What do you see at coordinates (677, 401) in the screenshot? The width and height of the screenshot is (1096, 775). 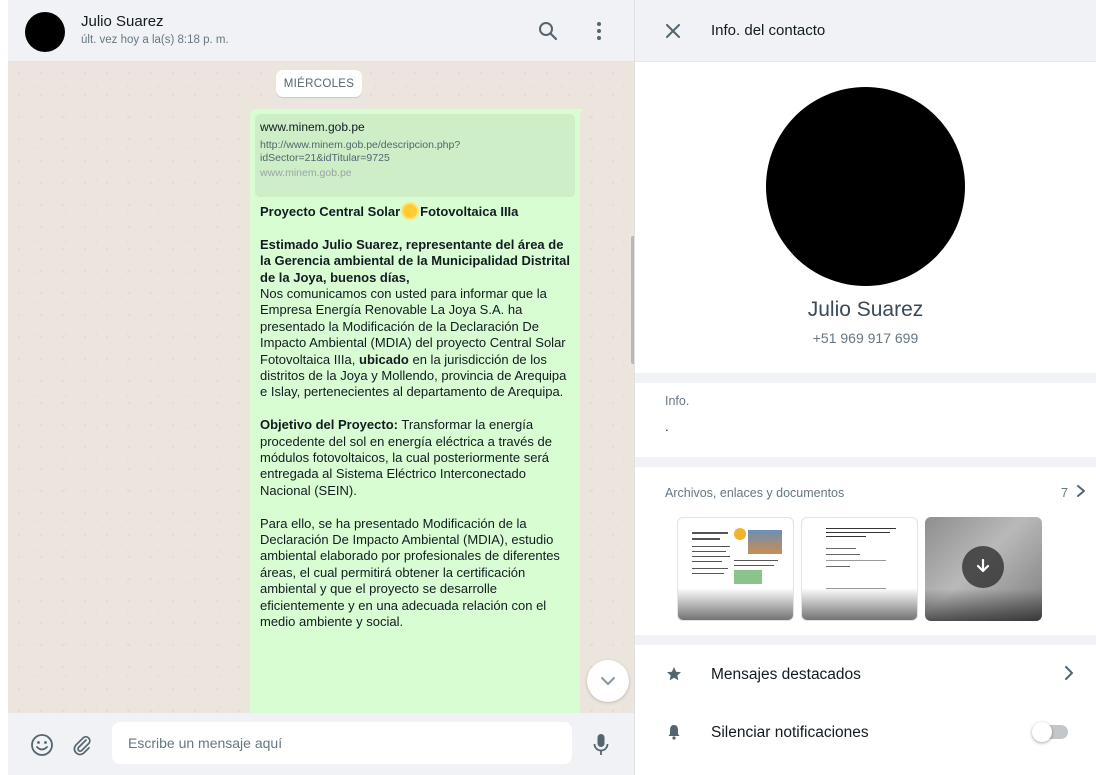 I see `about-label: Info.` at bounding box center [677, 401].